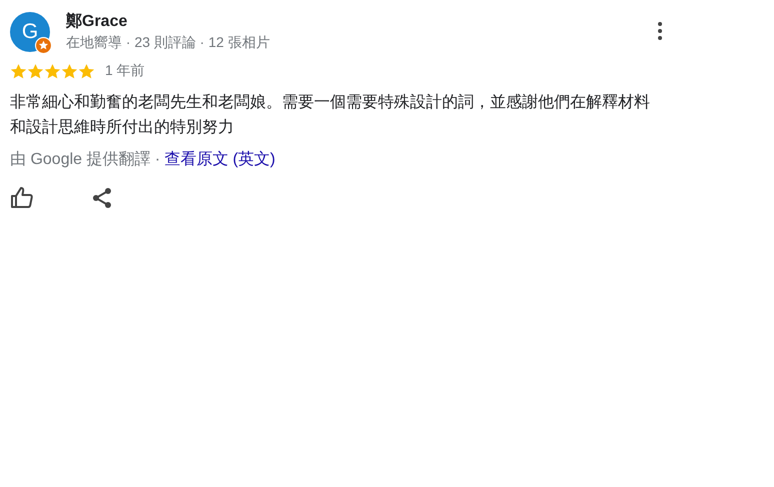 This screenshot has height=487, width=774. What do you see at coordinates (362, 22) in the screenshot?
I see `author-name: 鄭Grace` at bounding box center [362, 22].